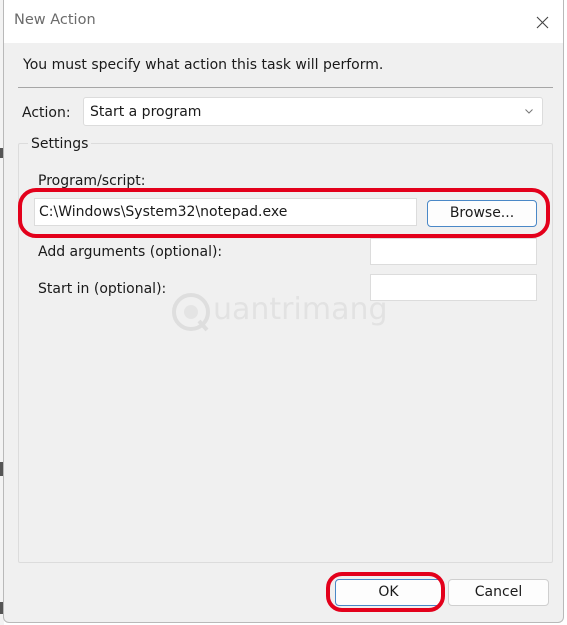 Image resolution: width=567 pixels, height=625 pixels. Describe the element at coordinates (313, 111) in the screenshot. I see `action-dropdown: Start a program` at that location.